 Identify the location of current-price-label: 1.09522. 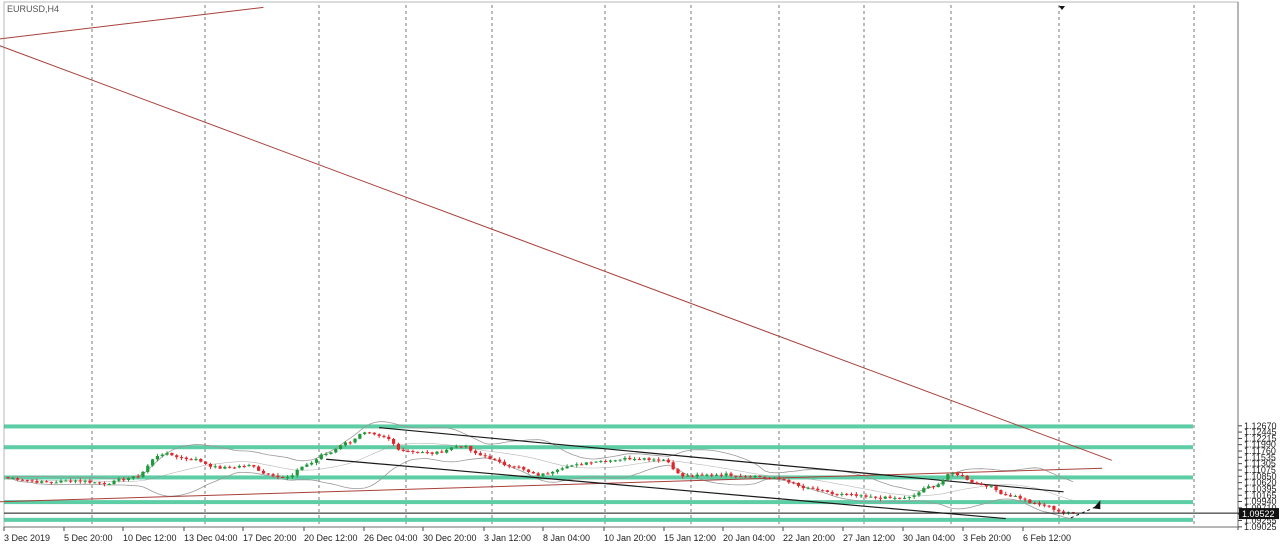
(1258, 514).